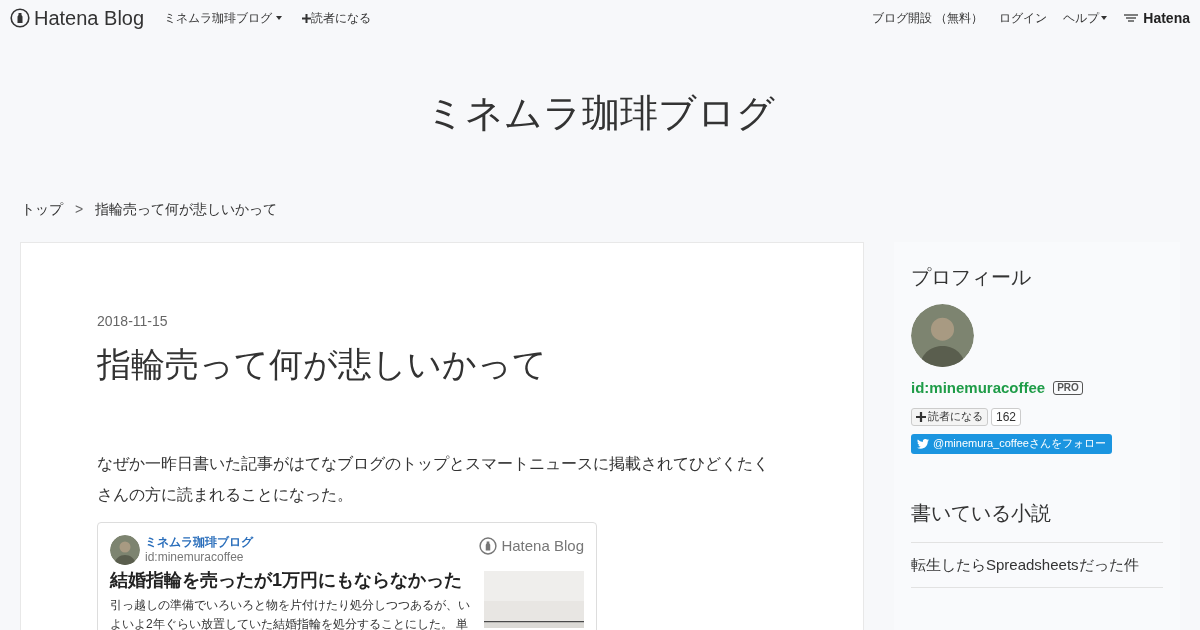 The height and width of the screenshot is (630, 1200). Describe the element at coordinates (1037, 565) in the screenshot. I see `novel-link: 転生したらSpreadsheetsだった件` at that location.